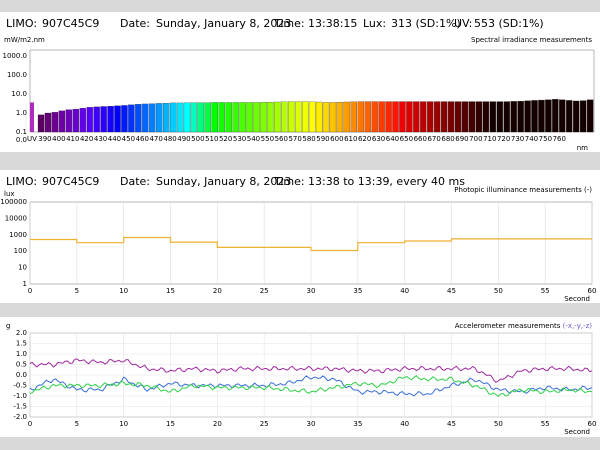  I want to click on x-tick-label: 680, so click(447, 139).